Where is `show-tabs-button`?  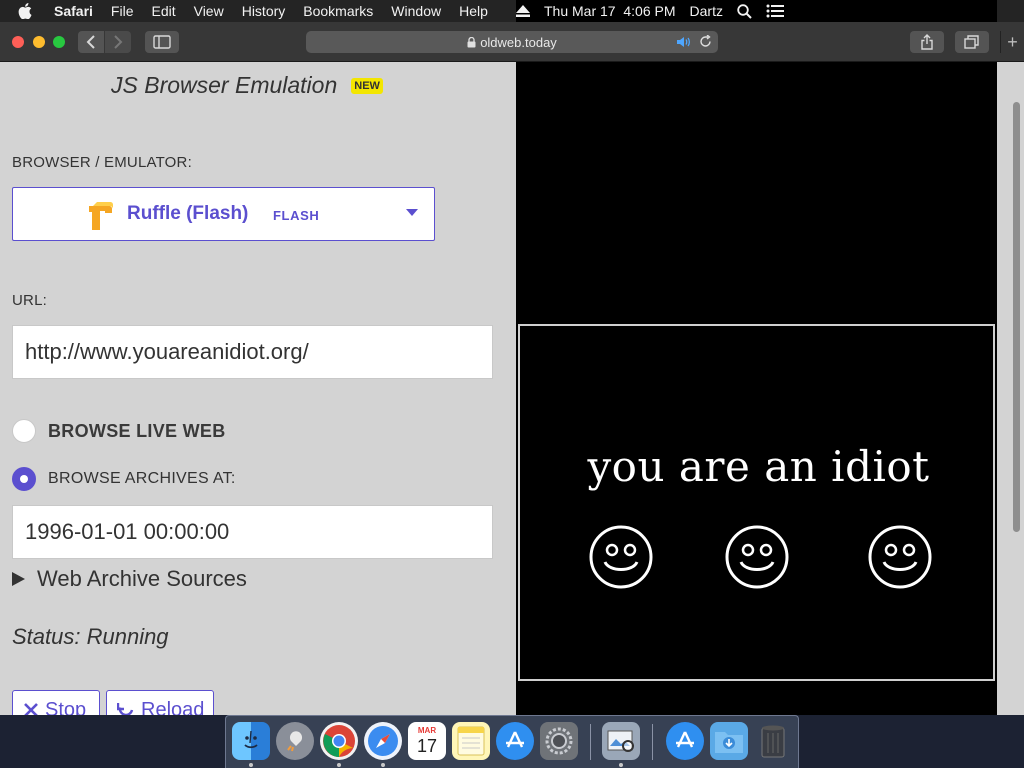 show-tabs-button is located at coordinates (972, 42).